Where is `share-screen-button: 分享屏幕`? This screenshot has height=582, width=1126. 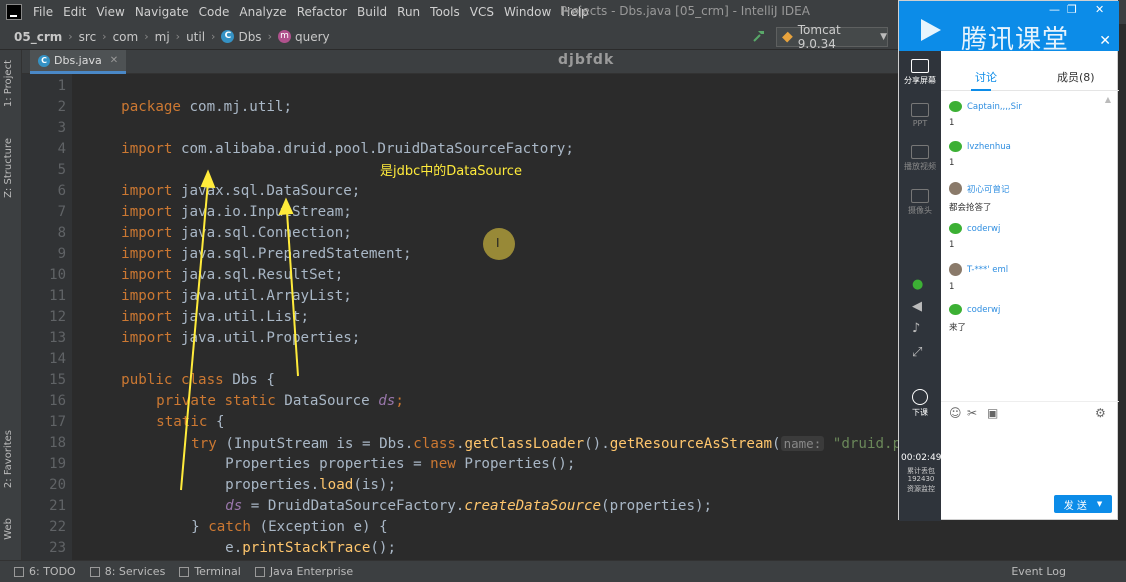
share-screen-button: 分享屏幕 is located at coordinates (920, 72).